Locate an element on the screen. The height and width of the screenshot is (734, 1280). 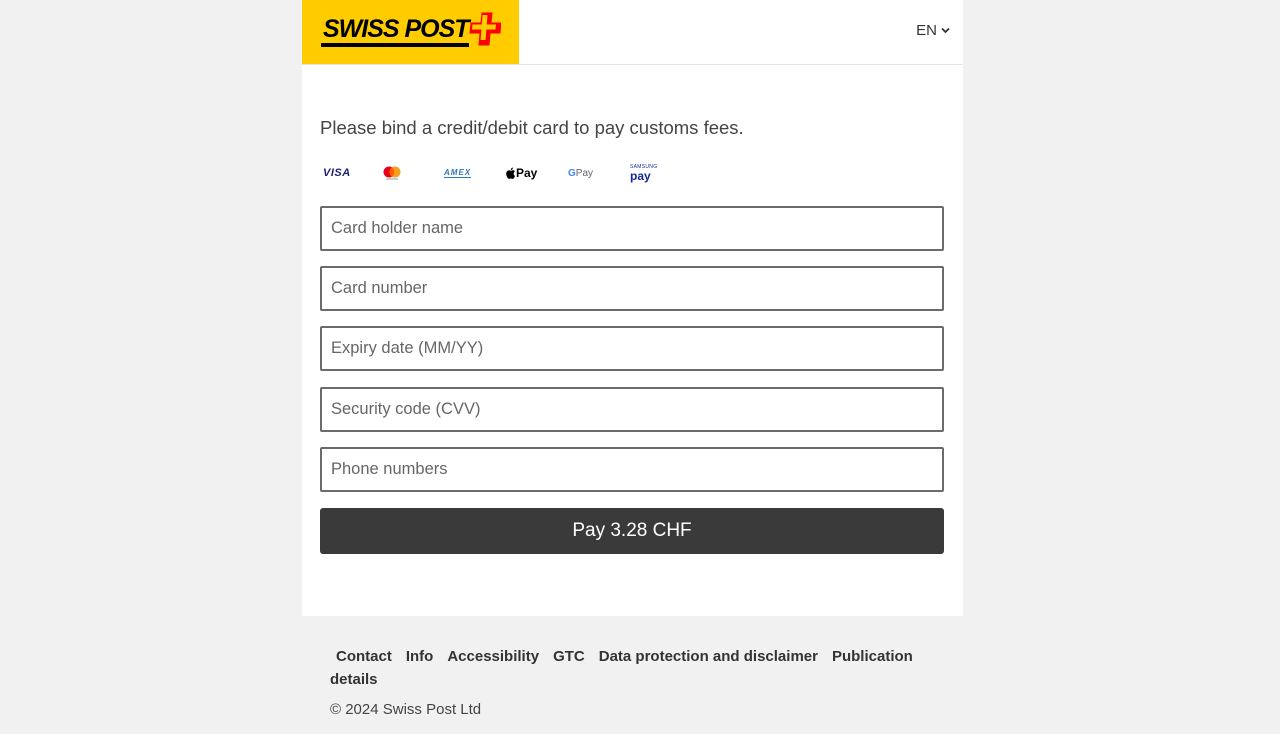
google-g-label: G is located at coordinates (572, 173).